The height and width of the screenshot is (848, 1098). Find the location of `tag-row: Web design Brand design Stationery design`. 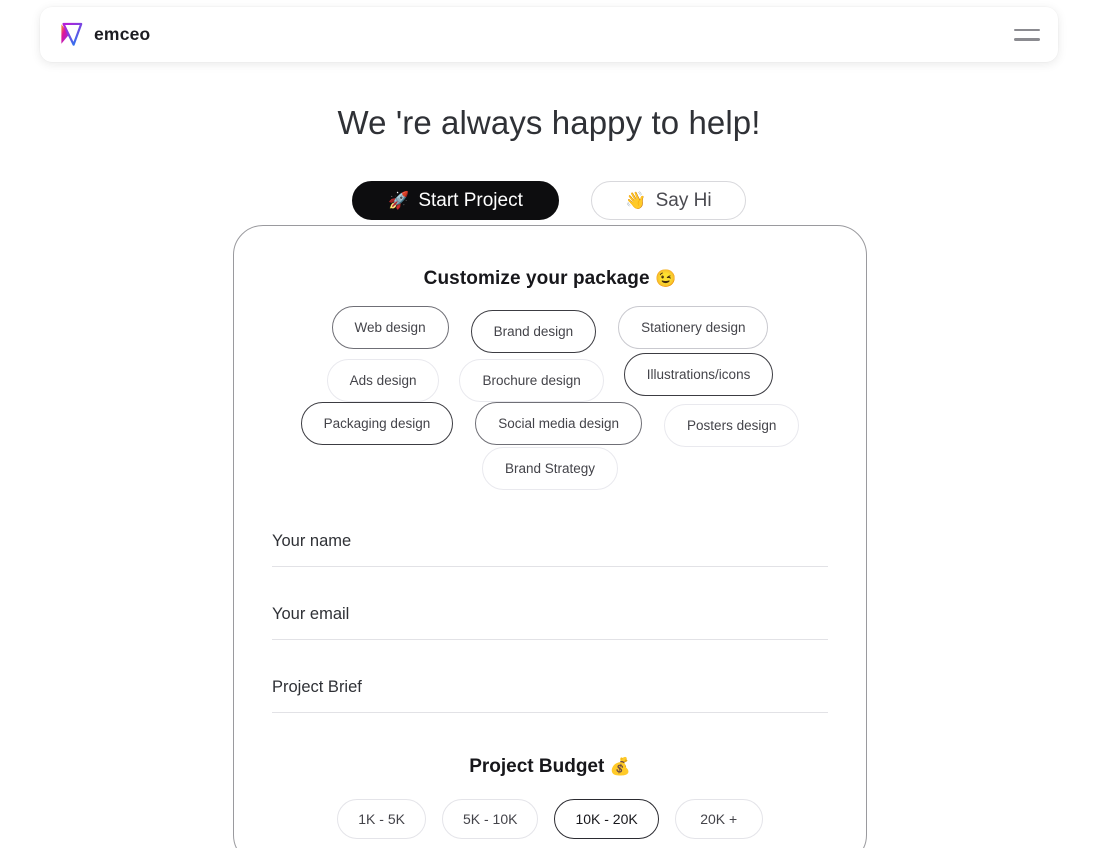

tag-row: Web design Brand design Stationery design is located at coordinates (550, 329).